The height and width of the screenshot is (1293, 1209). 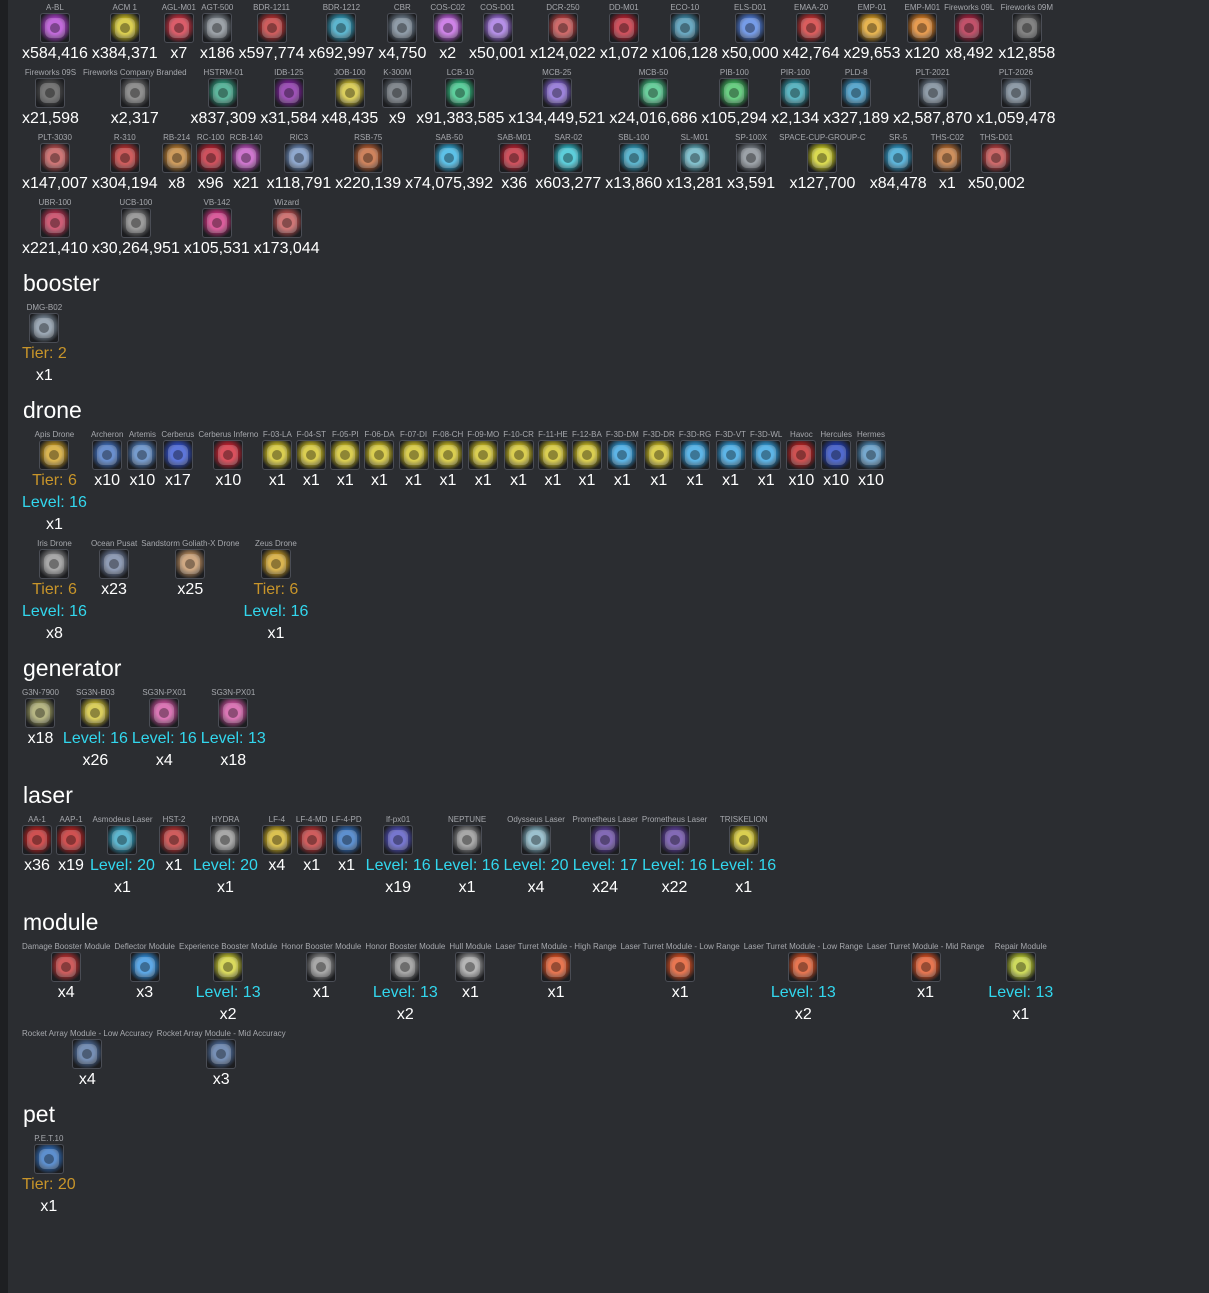 I want to click on inventory-item: Cerberus x17, so click(x=177, y=459).